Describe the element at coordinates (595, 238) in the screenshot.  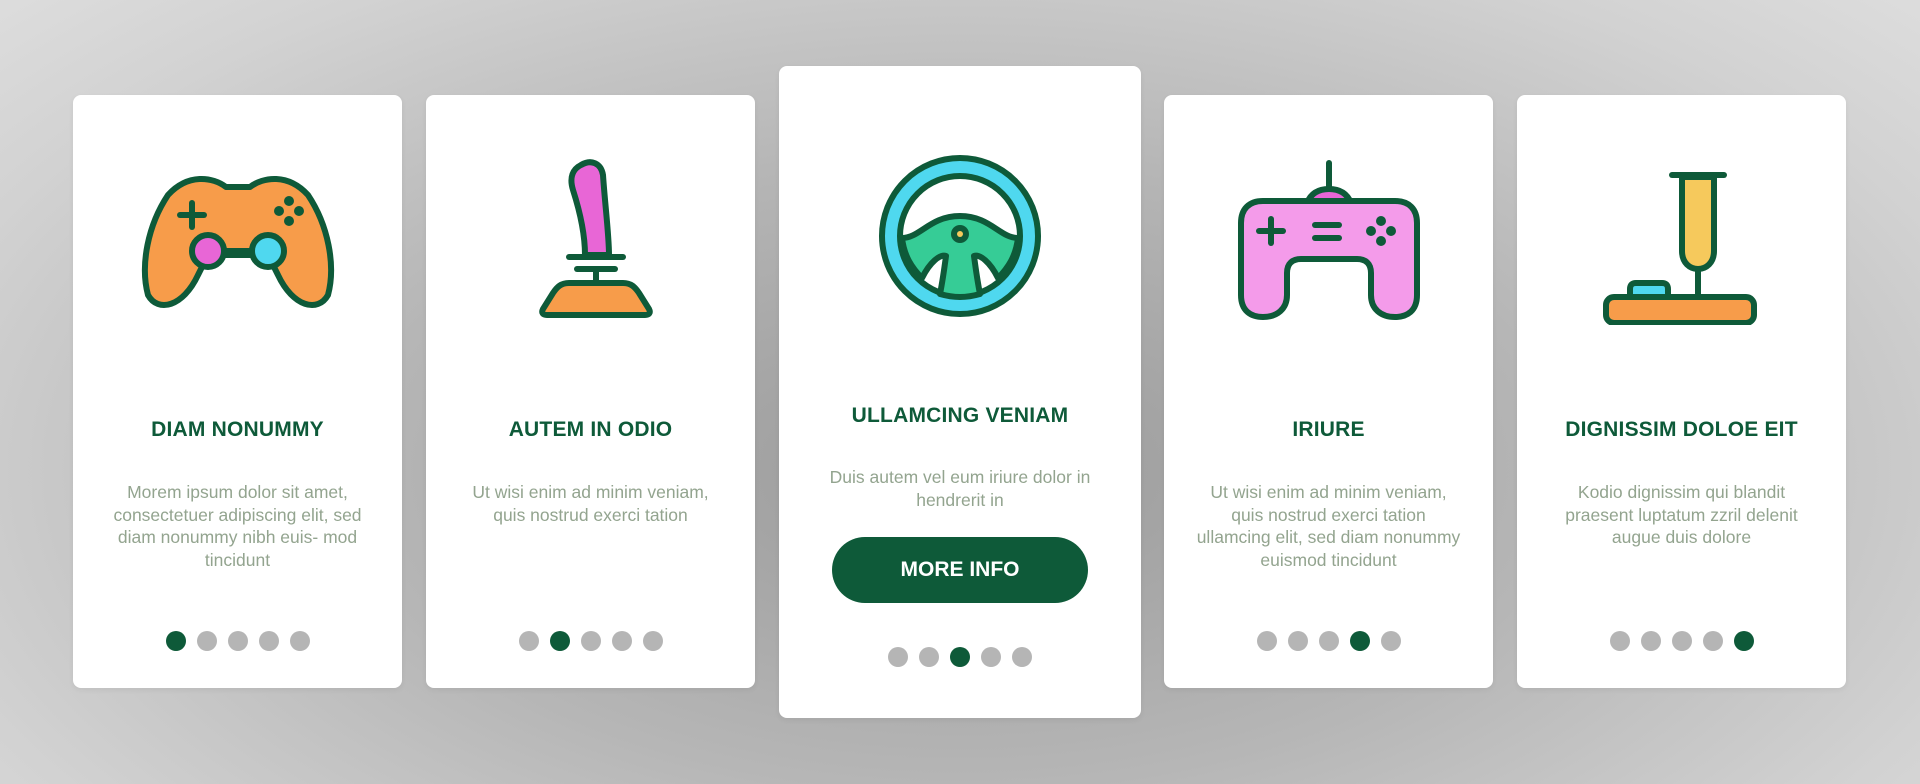
I see `joystick-lever-icon` at that location.